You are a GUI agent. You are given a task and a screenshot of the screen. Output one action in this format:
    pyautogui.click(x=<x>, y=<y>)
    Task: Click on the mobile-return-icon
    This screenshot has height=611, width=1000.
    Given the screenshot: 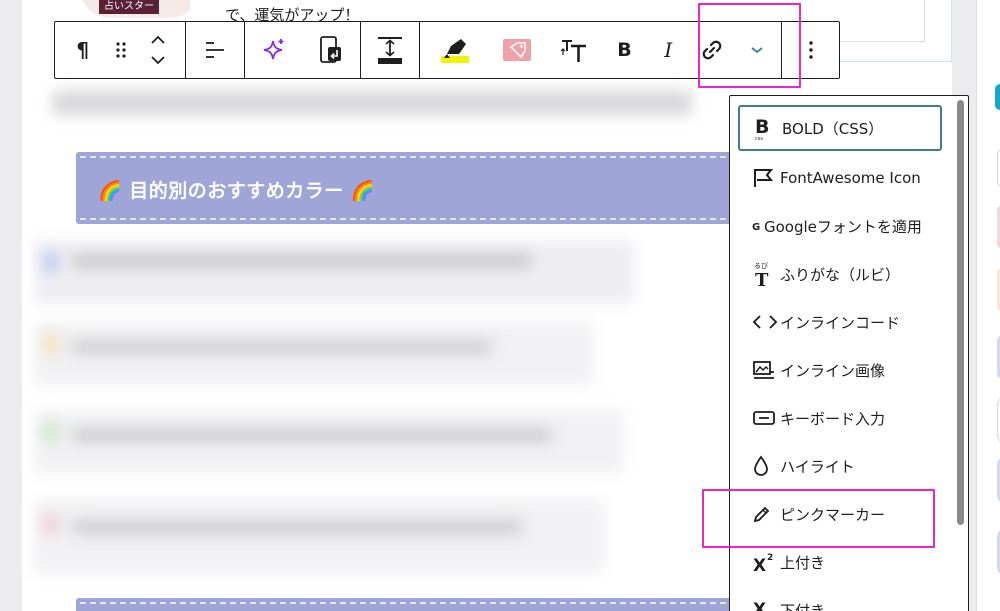 What is the action you would take?
    pyautogui.click(x=331, y=49)
    